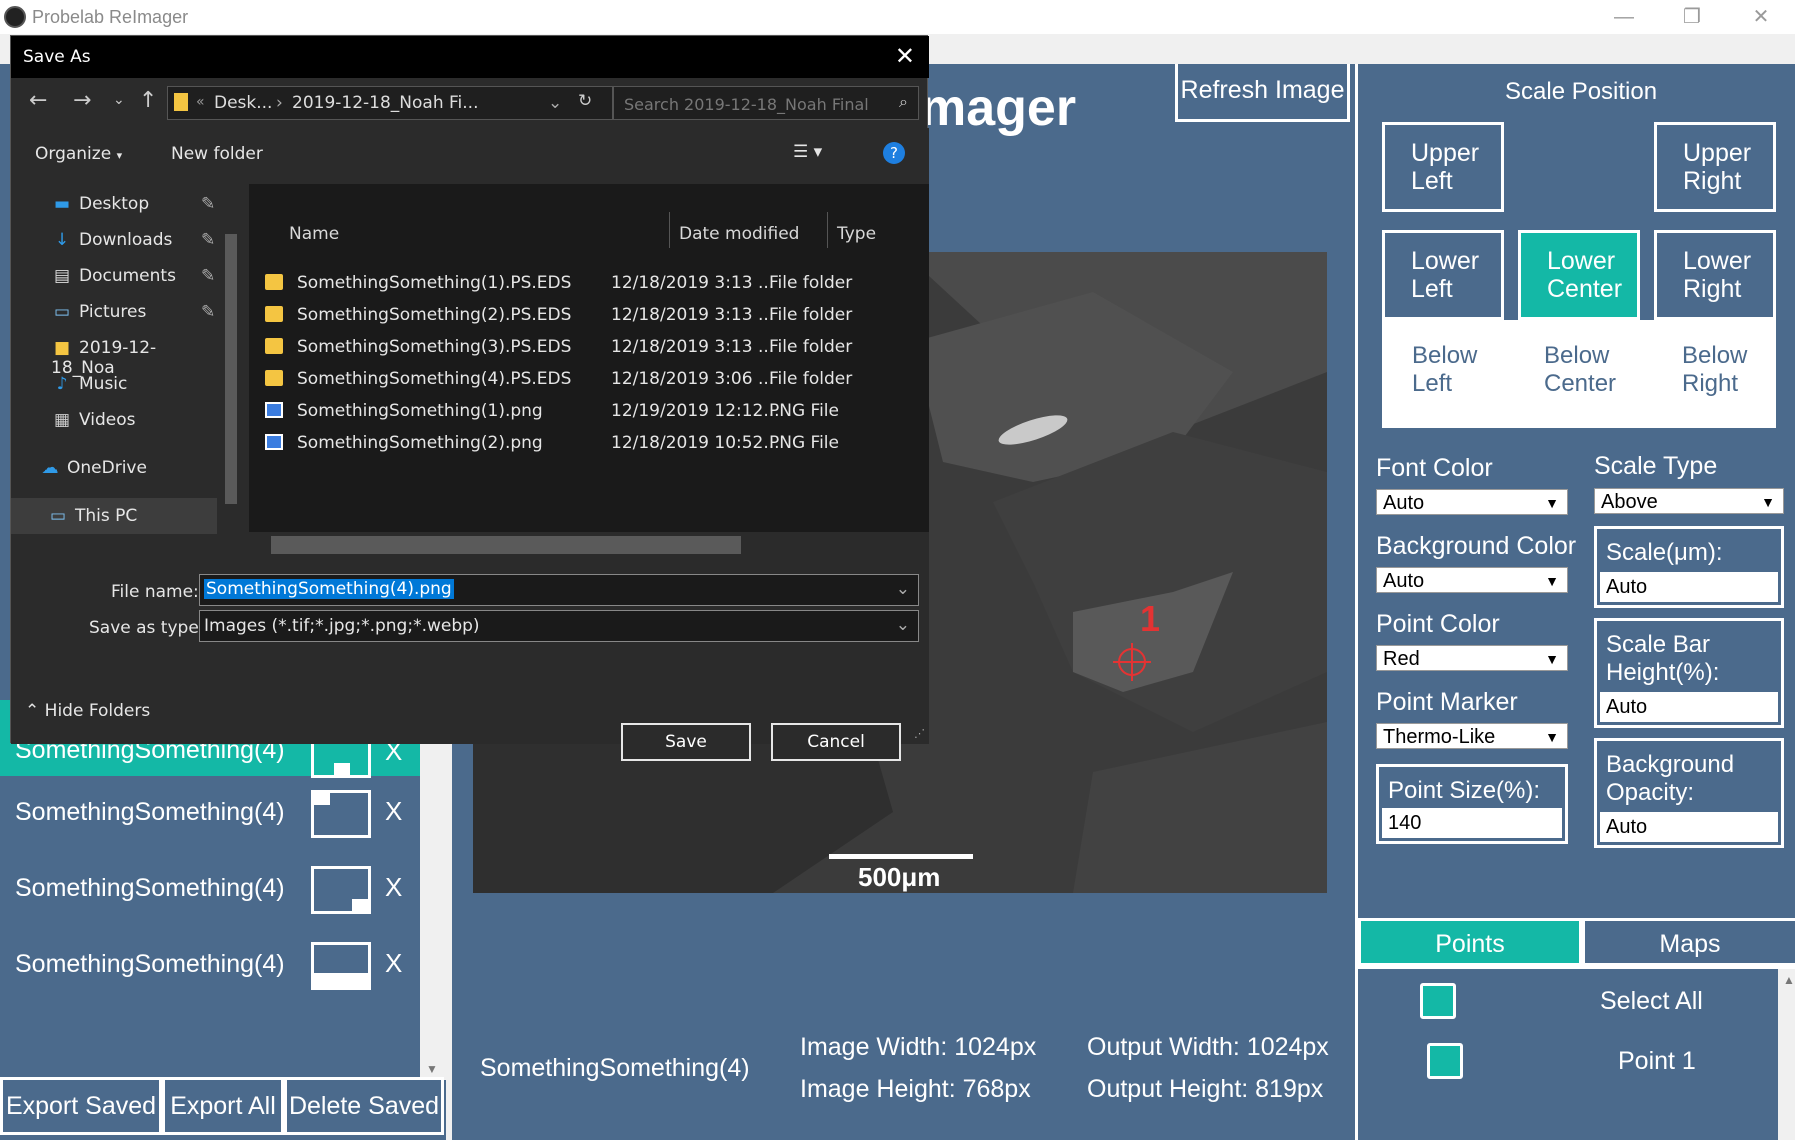  What do you see at coordinates (92, 516) in the screenshot?
I see `nav-item-this-pc: ▭ This PC` at bounding box center [92, 516].